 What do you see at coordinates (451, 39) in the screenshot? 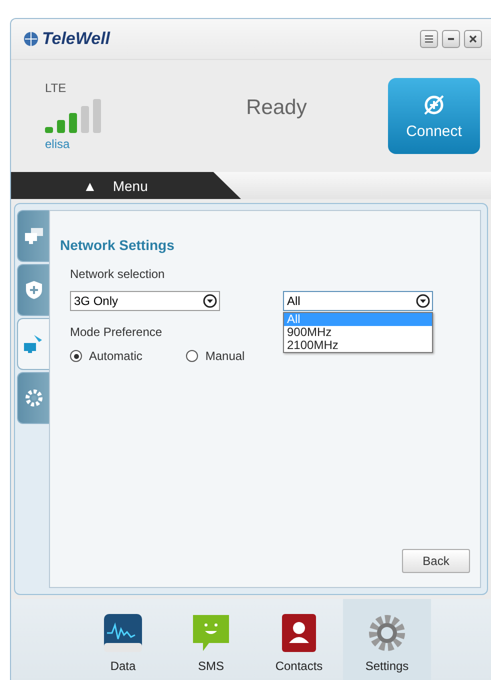
I see `minimize-button` at bounding box center [451, 39].